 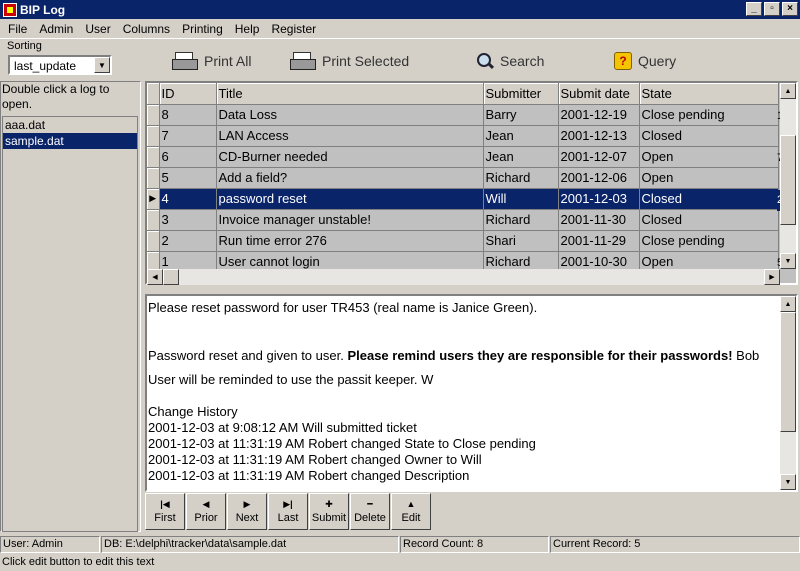 What do you see at coordinates (188, 115) in the screenshot?
I see `cell-id: 8` at bounding box center [188, 115].